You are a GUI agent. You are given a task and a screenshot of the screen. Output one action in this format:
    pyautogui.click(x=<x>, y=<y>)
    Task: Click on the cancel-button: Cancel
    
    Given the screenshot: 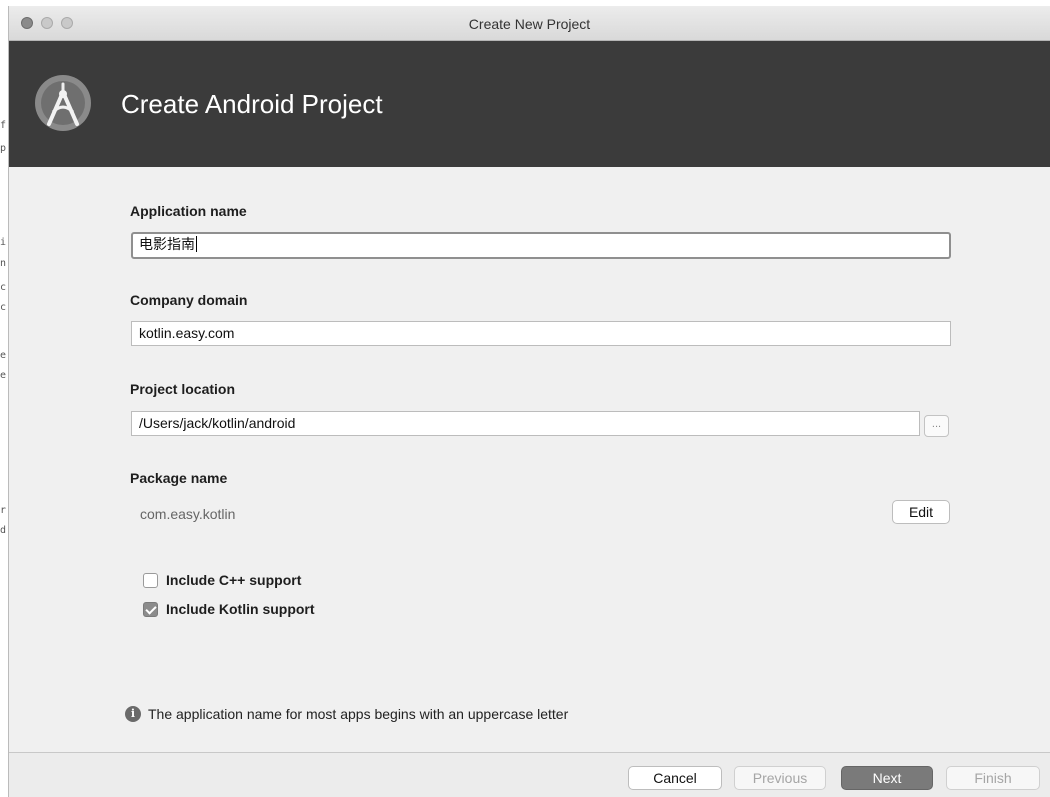 What is the action you would take?
    pyautogui.click(x=675, y=778)
    